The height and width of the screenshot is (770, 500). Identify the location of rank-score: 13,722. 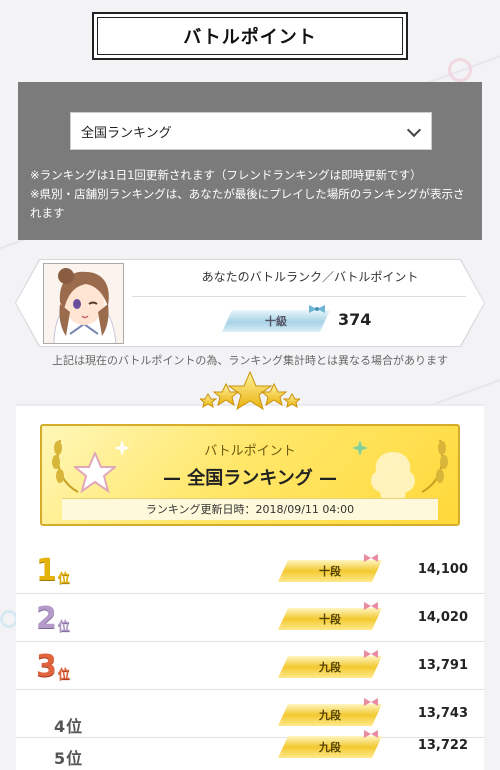
(442, 745).